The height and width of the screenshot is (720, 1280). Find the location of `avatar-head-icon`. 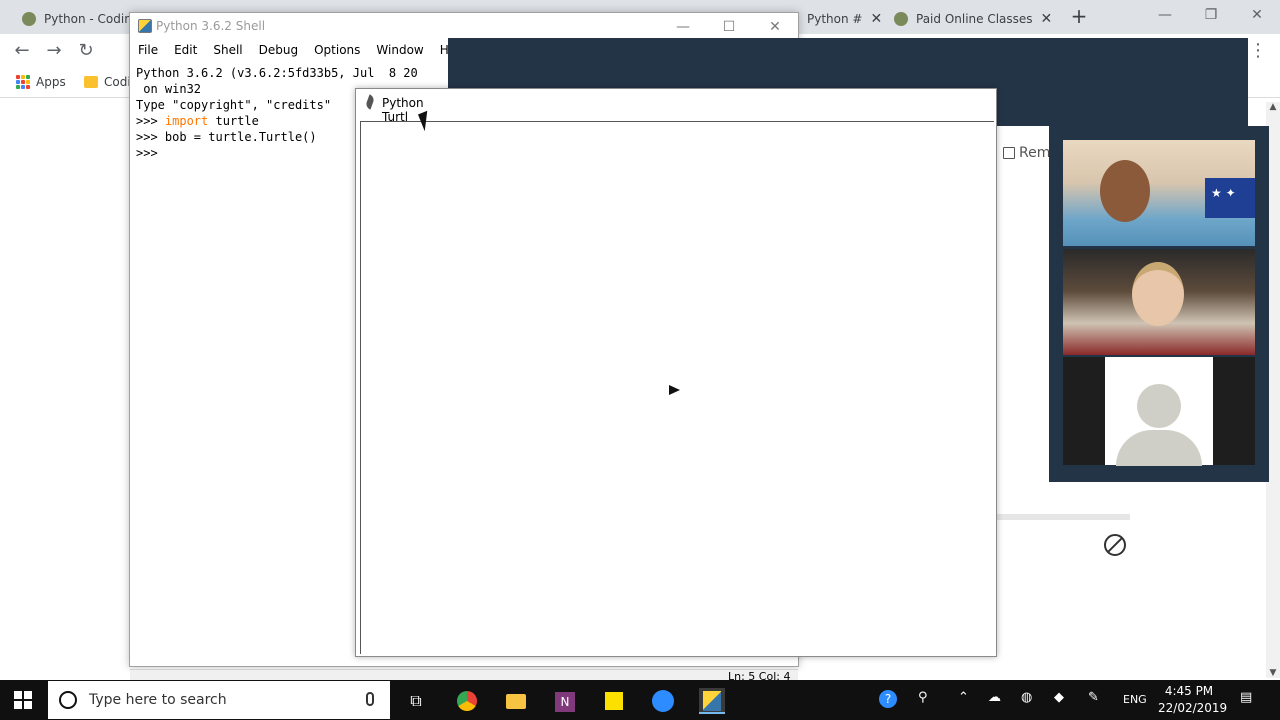

avatar-head-icon is located at coordinates (1159, 406).